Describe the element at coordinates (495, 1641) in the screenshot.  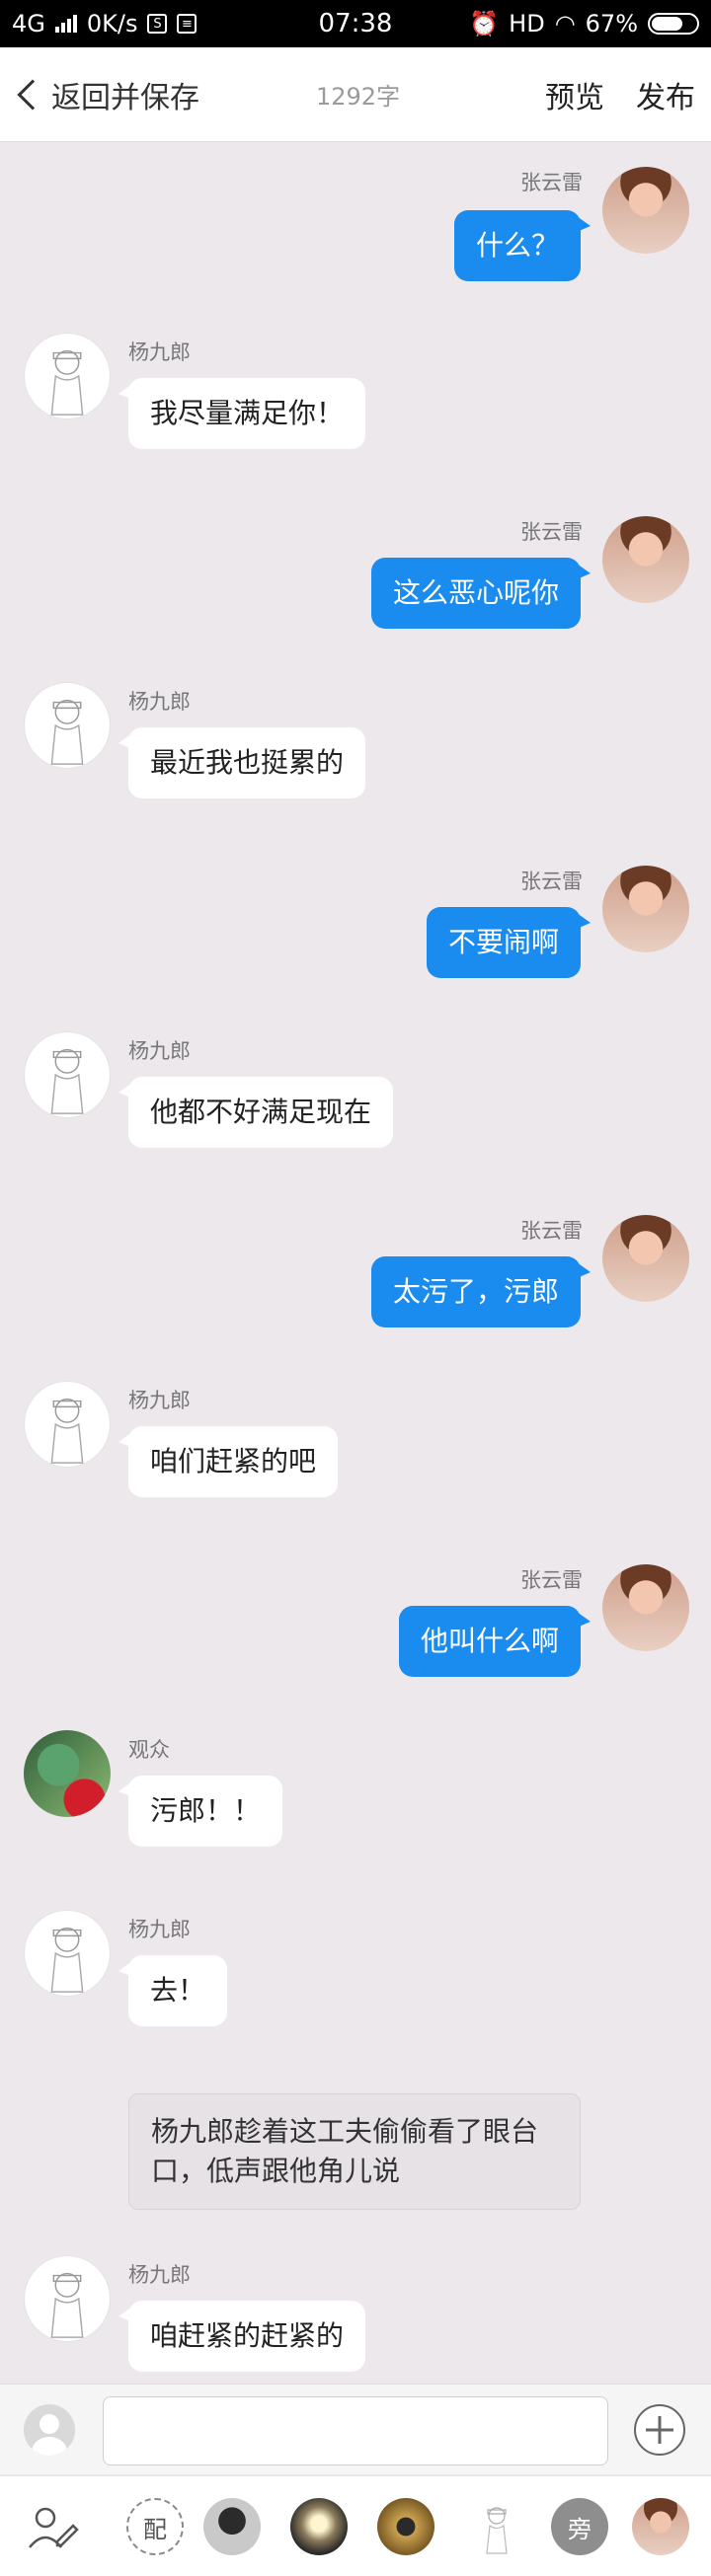
I see `message-bubble-right: 他叫什么啊` at that location.